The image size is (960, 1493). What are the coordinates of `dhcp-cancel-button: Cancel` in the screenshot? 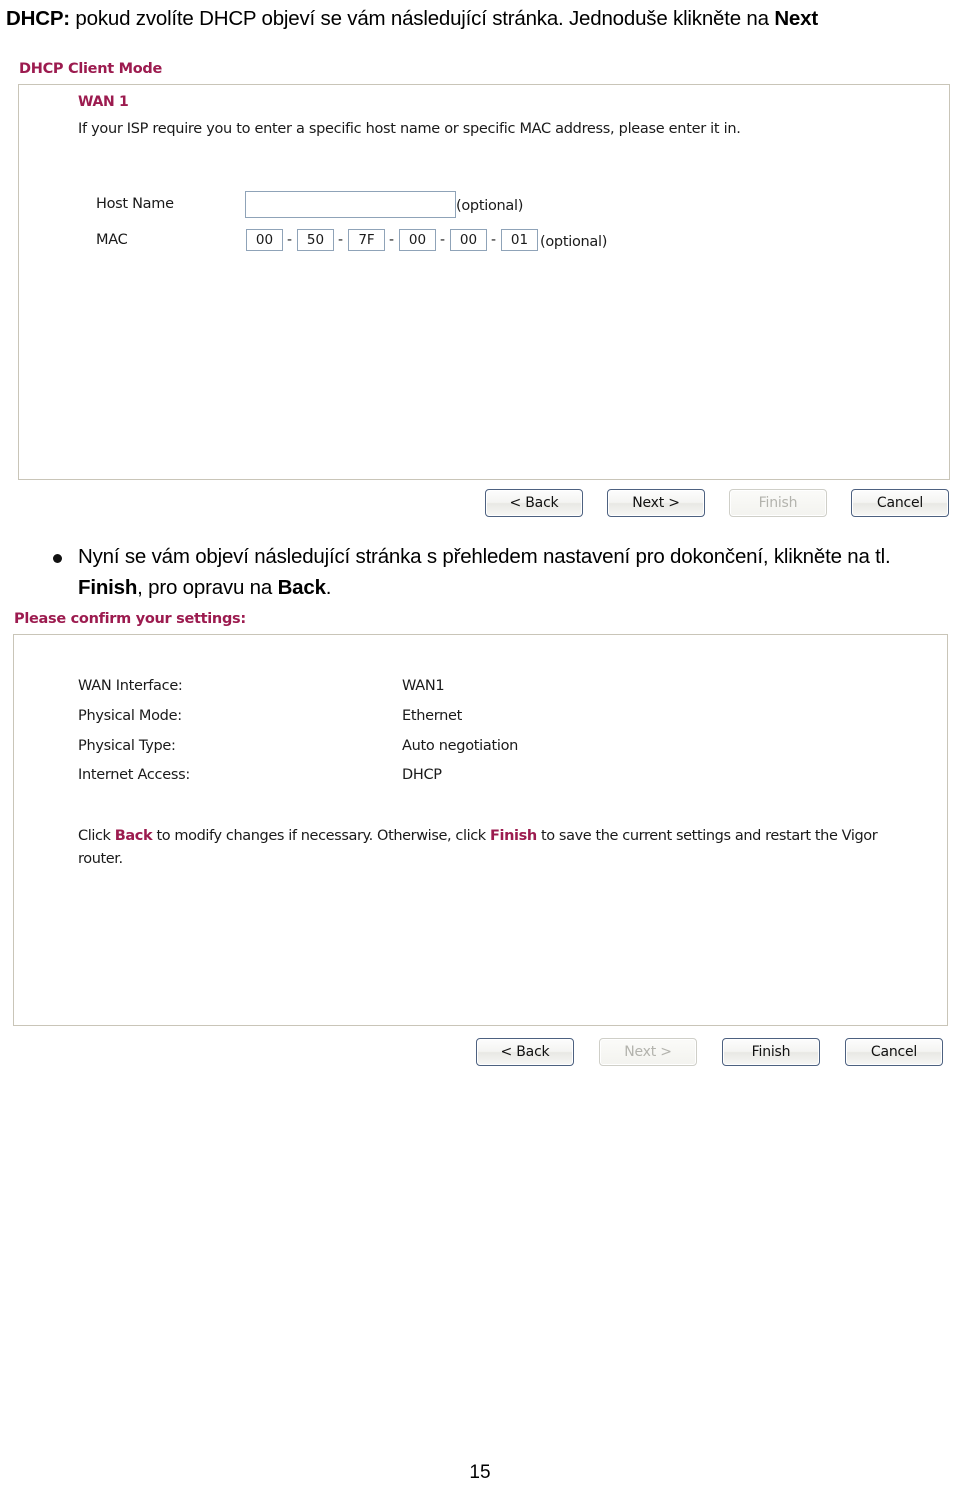 It's located at (900, 503).